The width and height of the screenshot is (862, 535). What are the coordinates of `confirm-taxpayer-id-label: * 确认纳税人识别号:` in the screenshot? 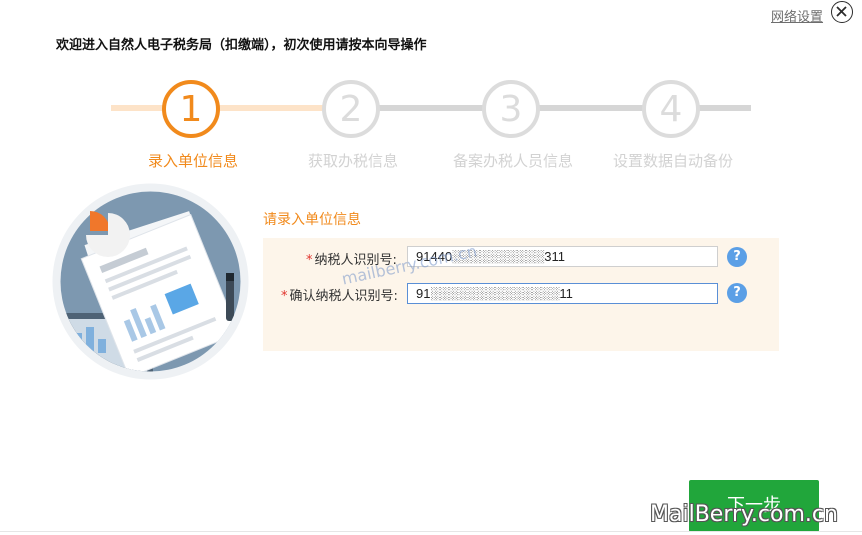 It's located at (339, 294).